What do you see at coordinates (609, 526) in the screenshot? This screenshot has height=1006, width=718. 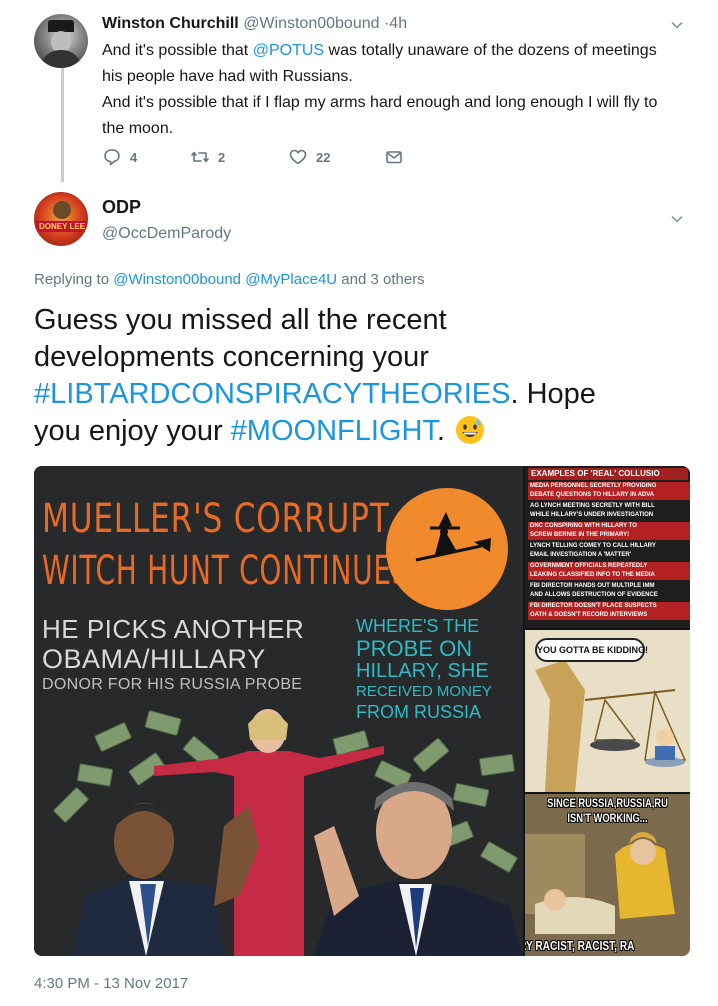 I see `list-item: DNC CONSPIRING WITH HILLARY TO` at bounding box center [609, 526].